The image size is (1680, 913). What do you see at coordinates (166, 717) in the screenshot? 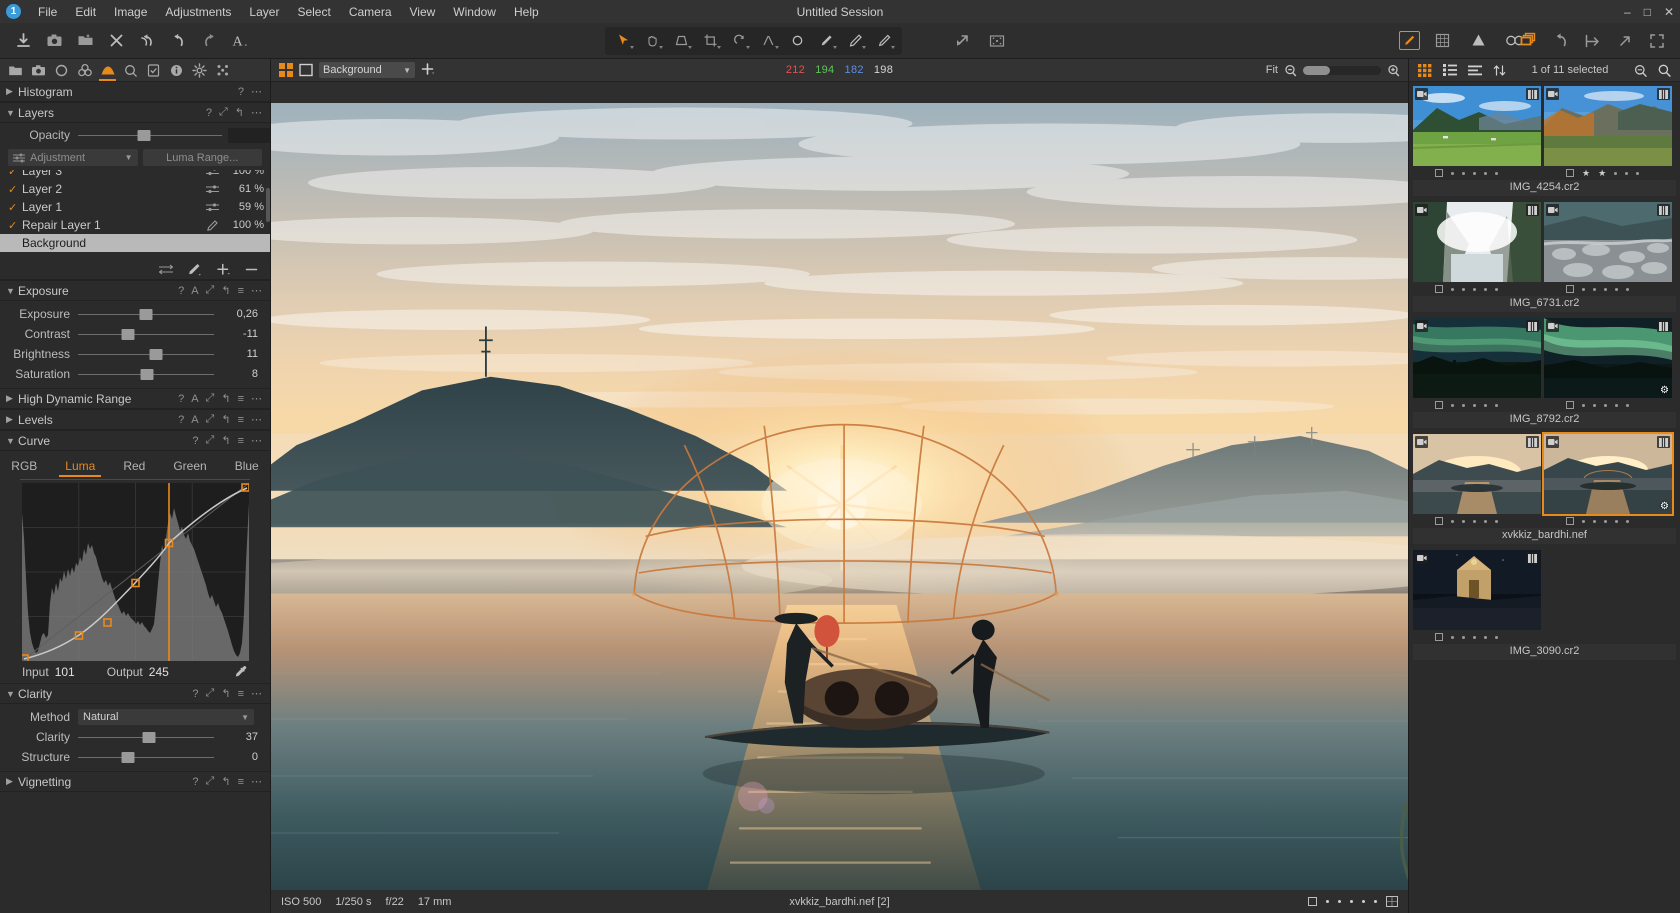
I see `clarity-method-select: Natural ▼` at bounding box center [166, 717].